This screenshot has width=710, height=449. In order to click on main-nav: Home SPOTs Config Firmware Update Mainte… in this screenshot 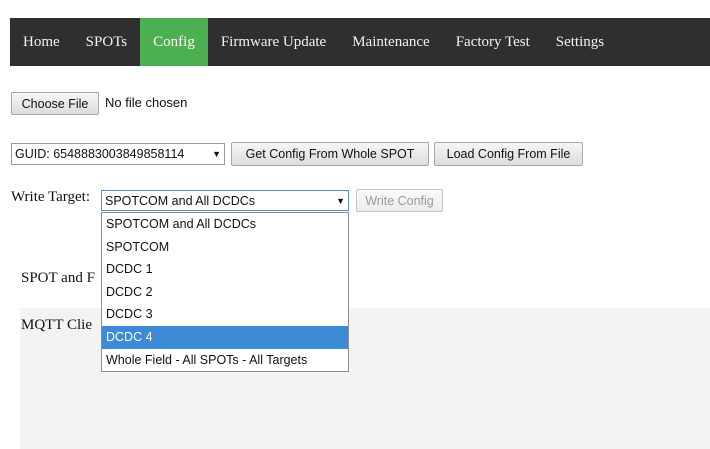, I will do `click(360, 42)`.